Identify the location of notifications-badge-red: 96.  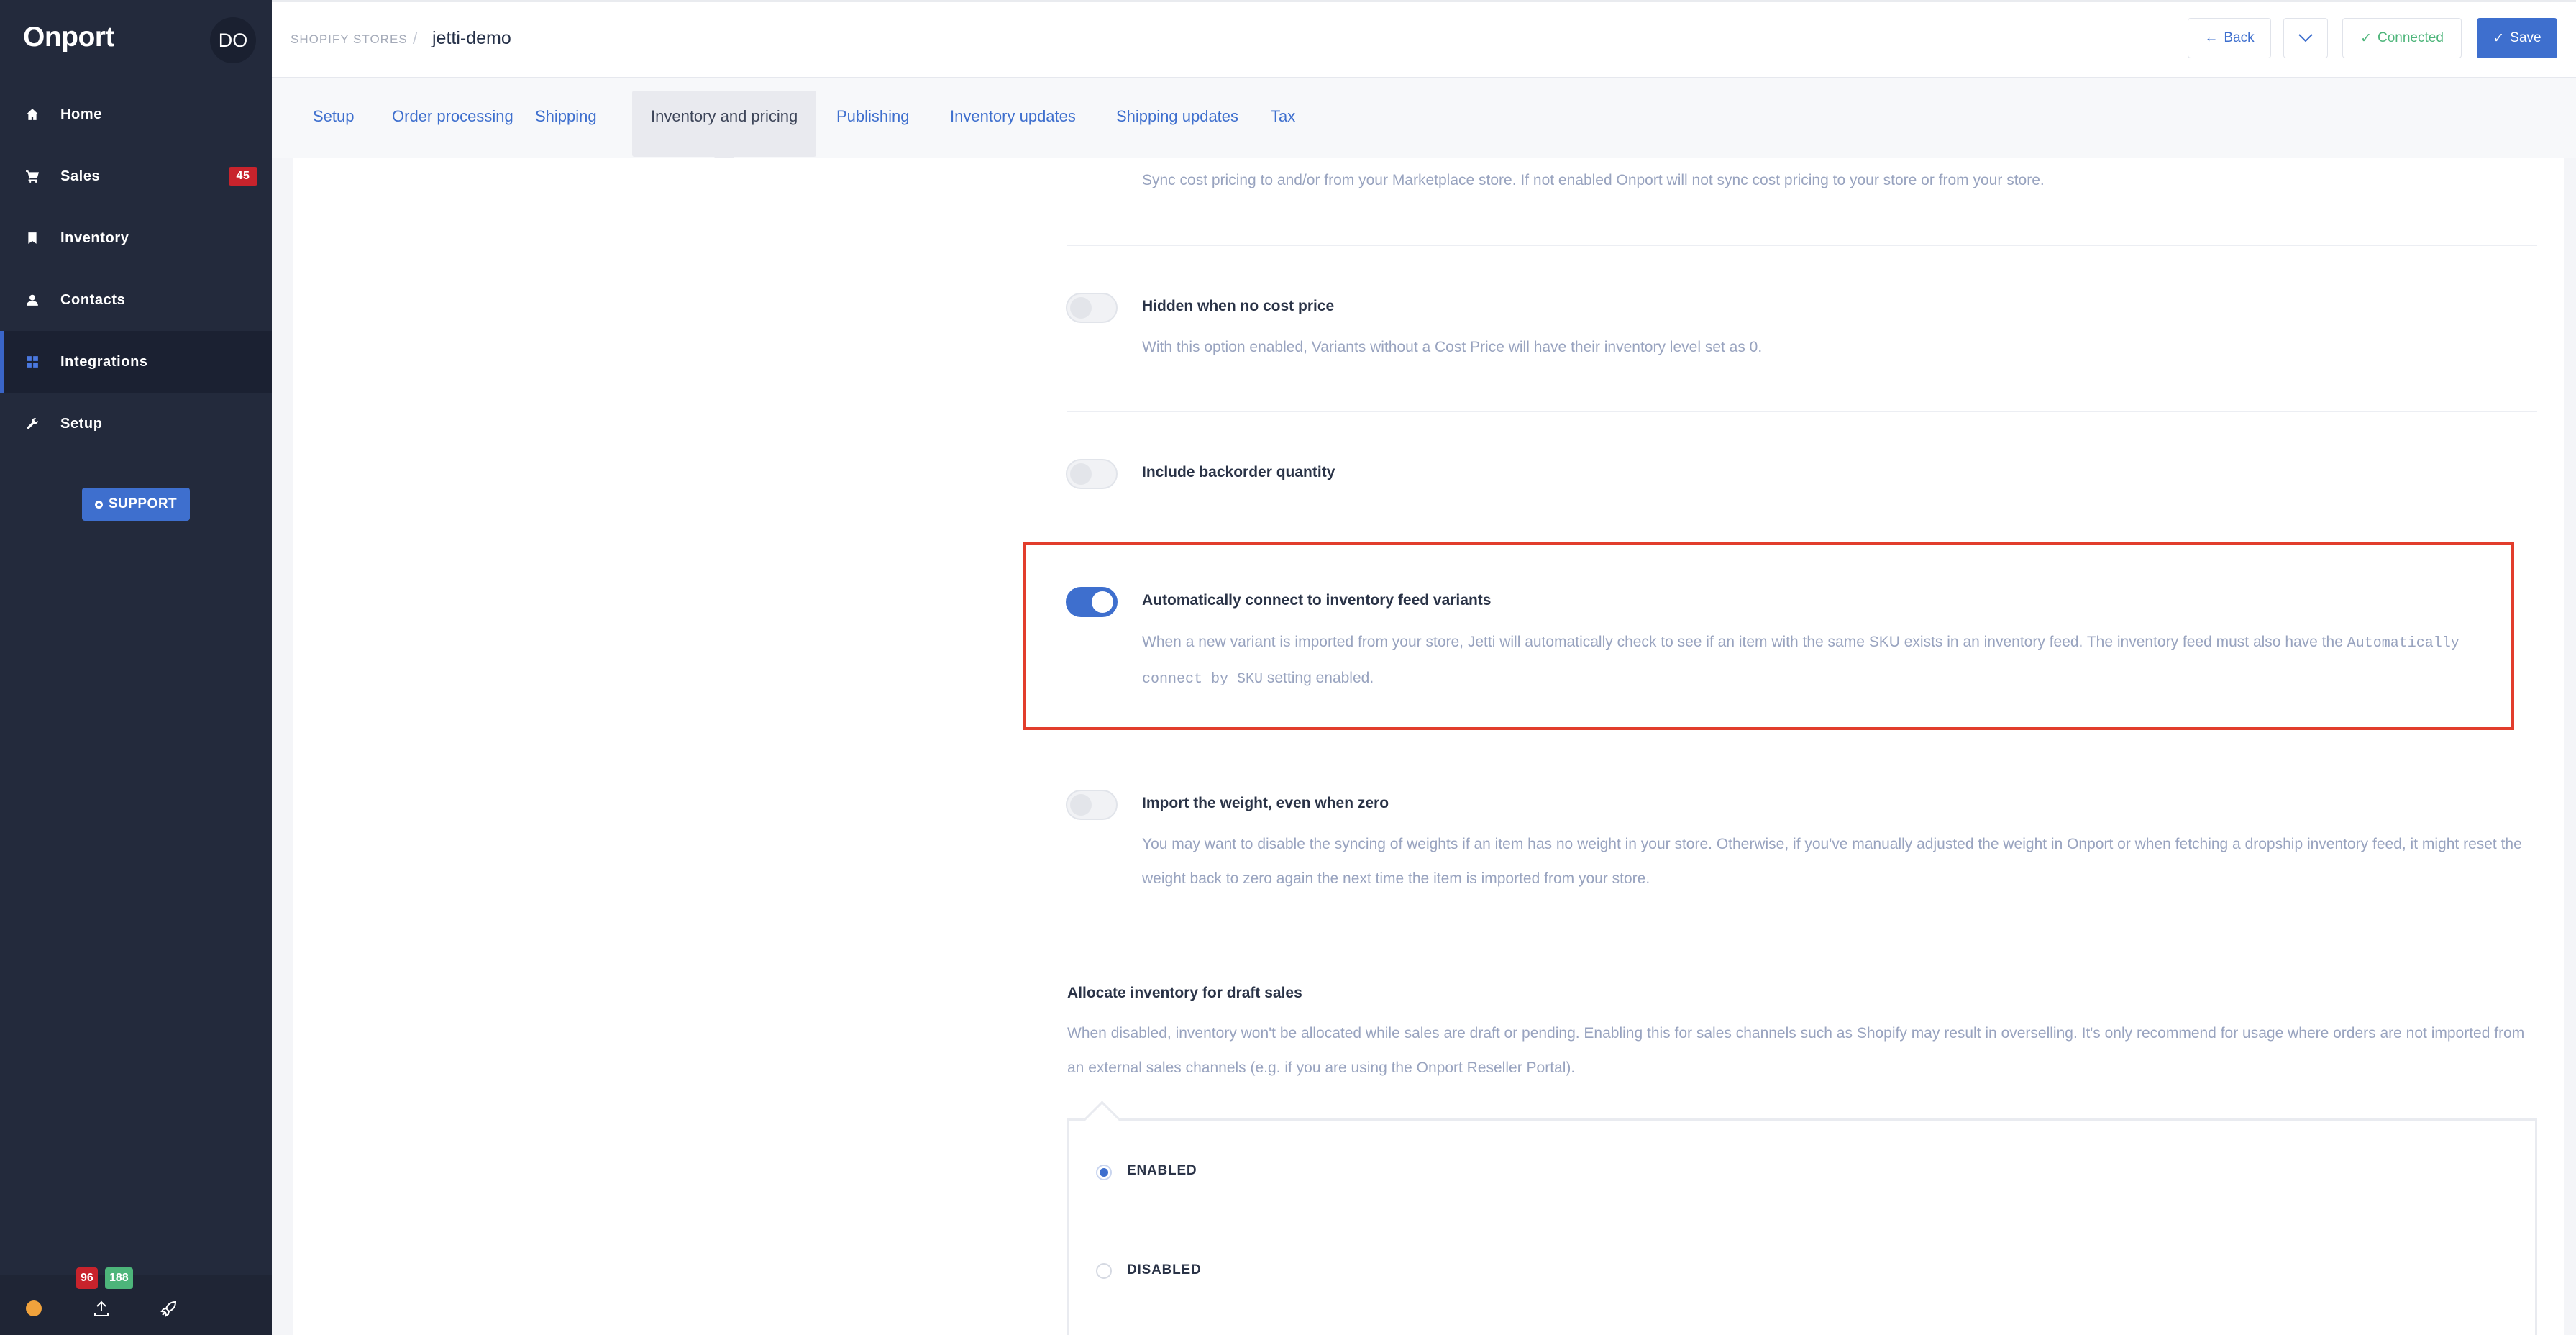
(87, 1278).